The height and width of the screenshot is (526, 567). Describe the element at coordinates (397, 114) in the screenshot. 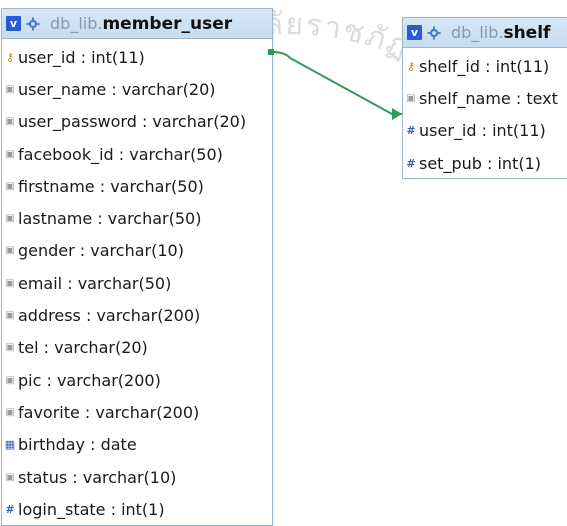

I see `relation-end-marker` at that location.